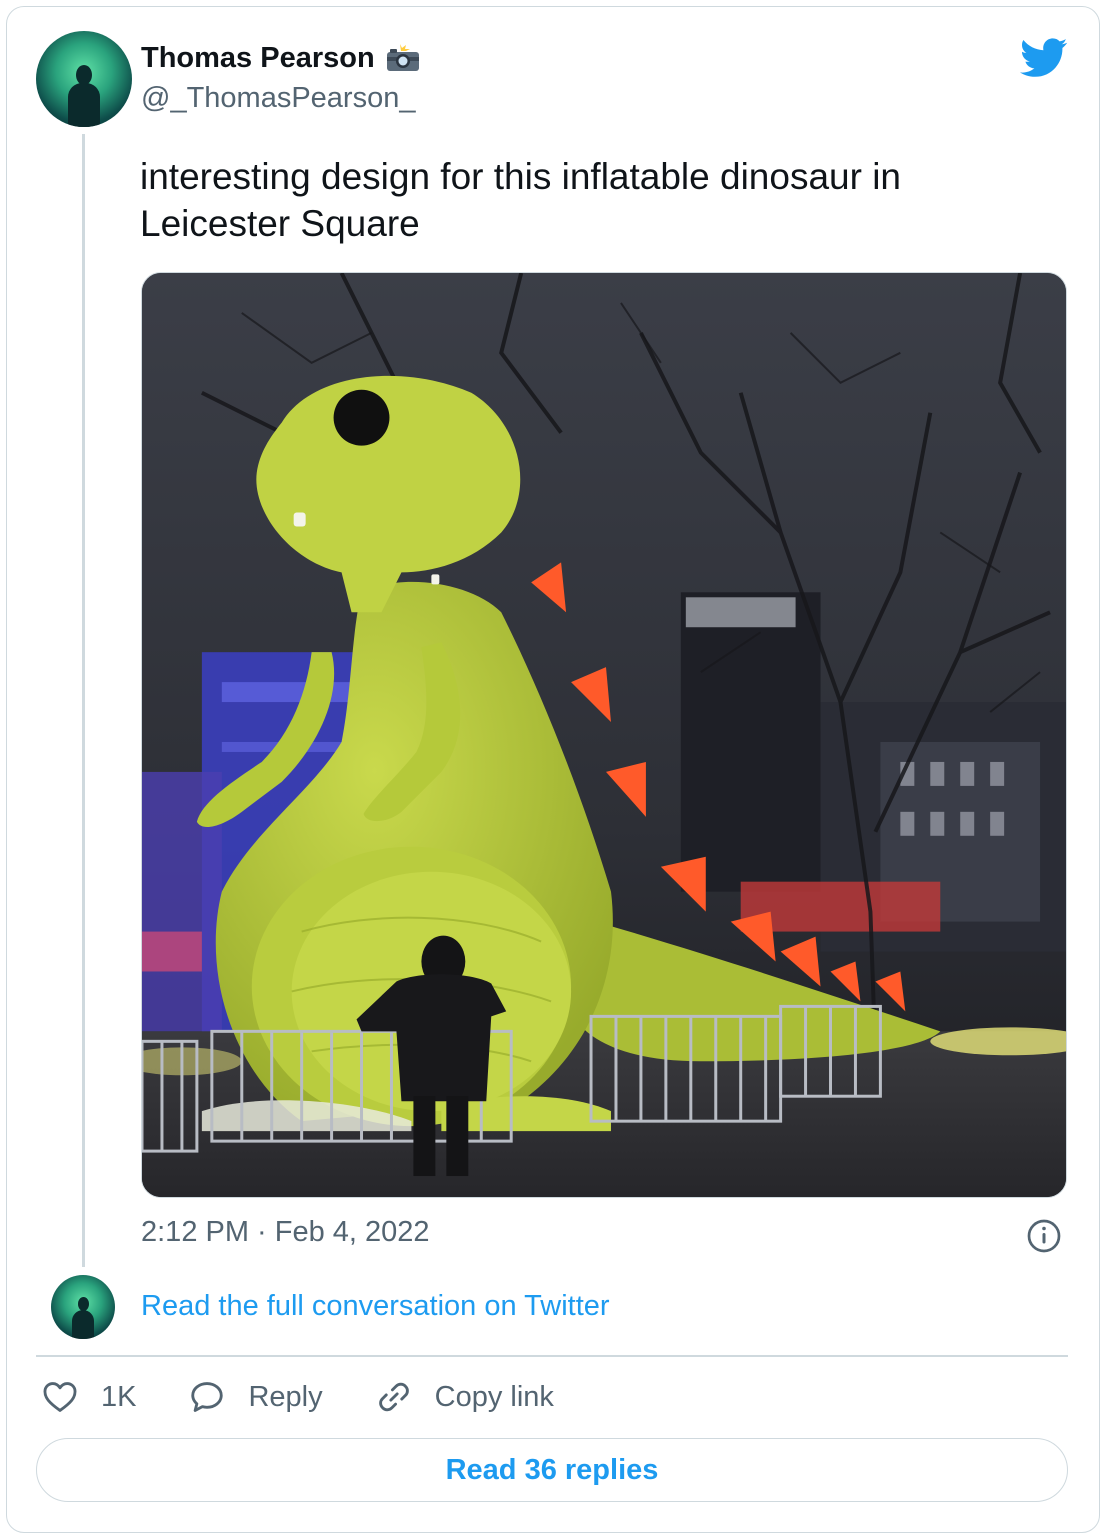  What do you see at coordinates (323, 1397) in the screenshot?
I see `tweet-actions-bar: 1K Reply Copy link` at bounding box center [323, 1397].